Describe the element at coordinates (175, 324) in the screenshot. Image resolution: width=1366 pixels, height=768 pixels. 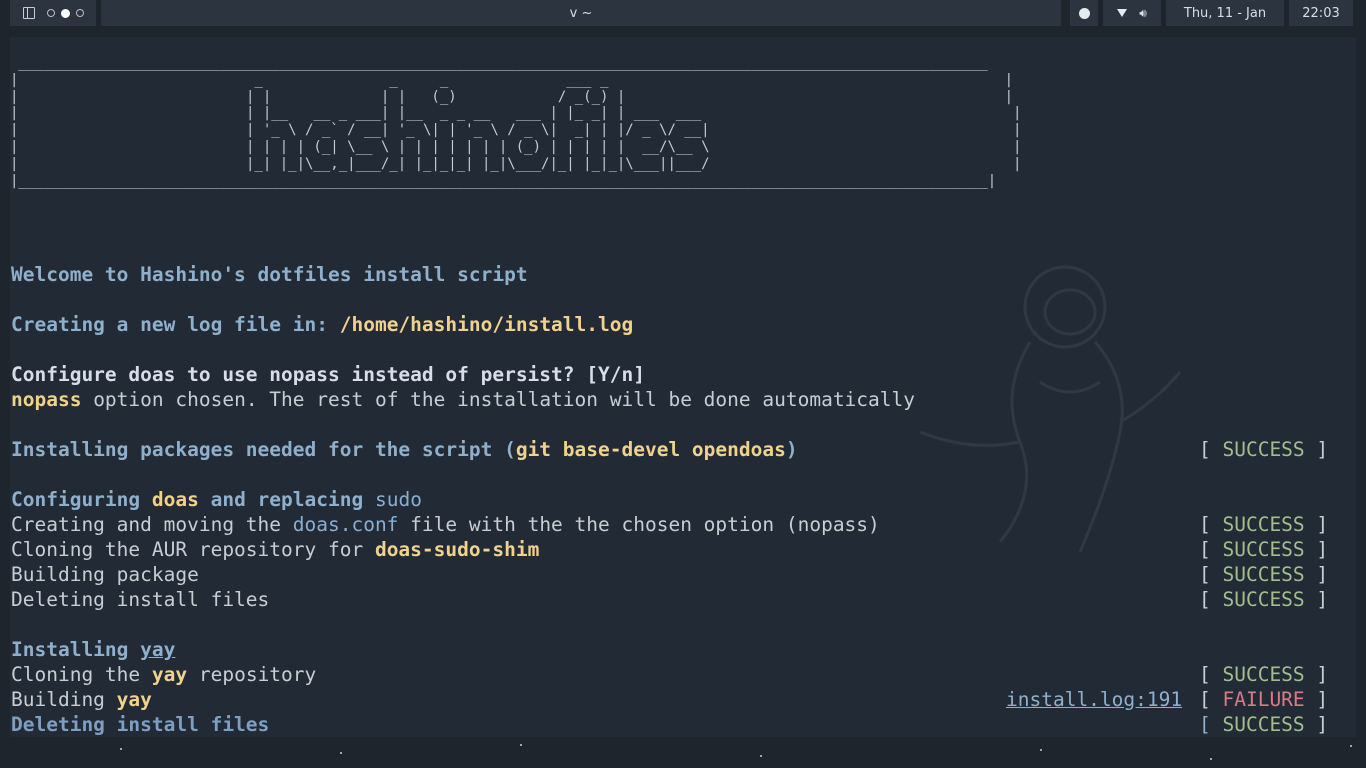
I see `log-file-label: Creating a new log file in:` at that location.